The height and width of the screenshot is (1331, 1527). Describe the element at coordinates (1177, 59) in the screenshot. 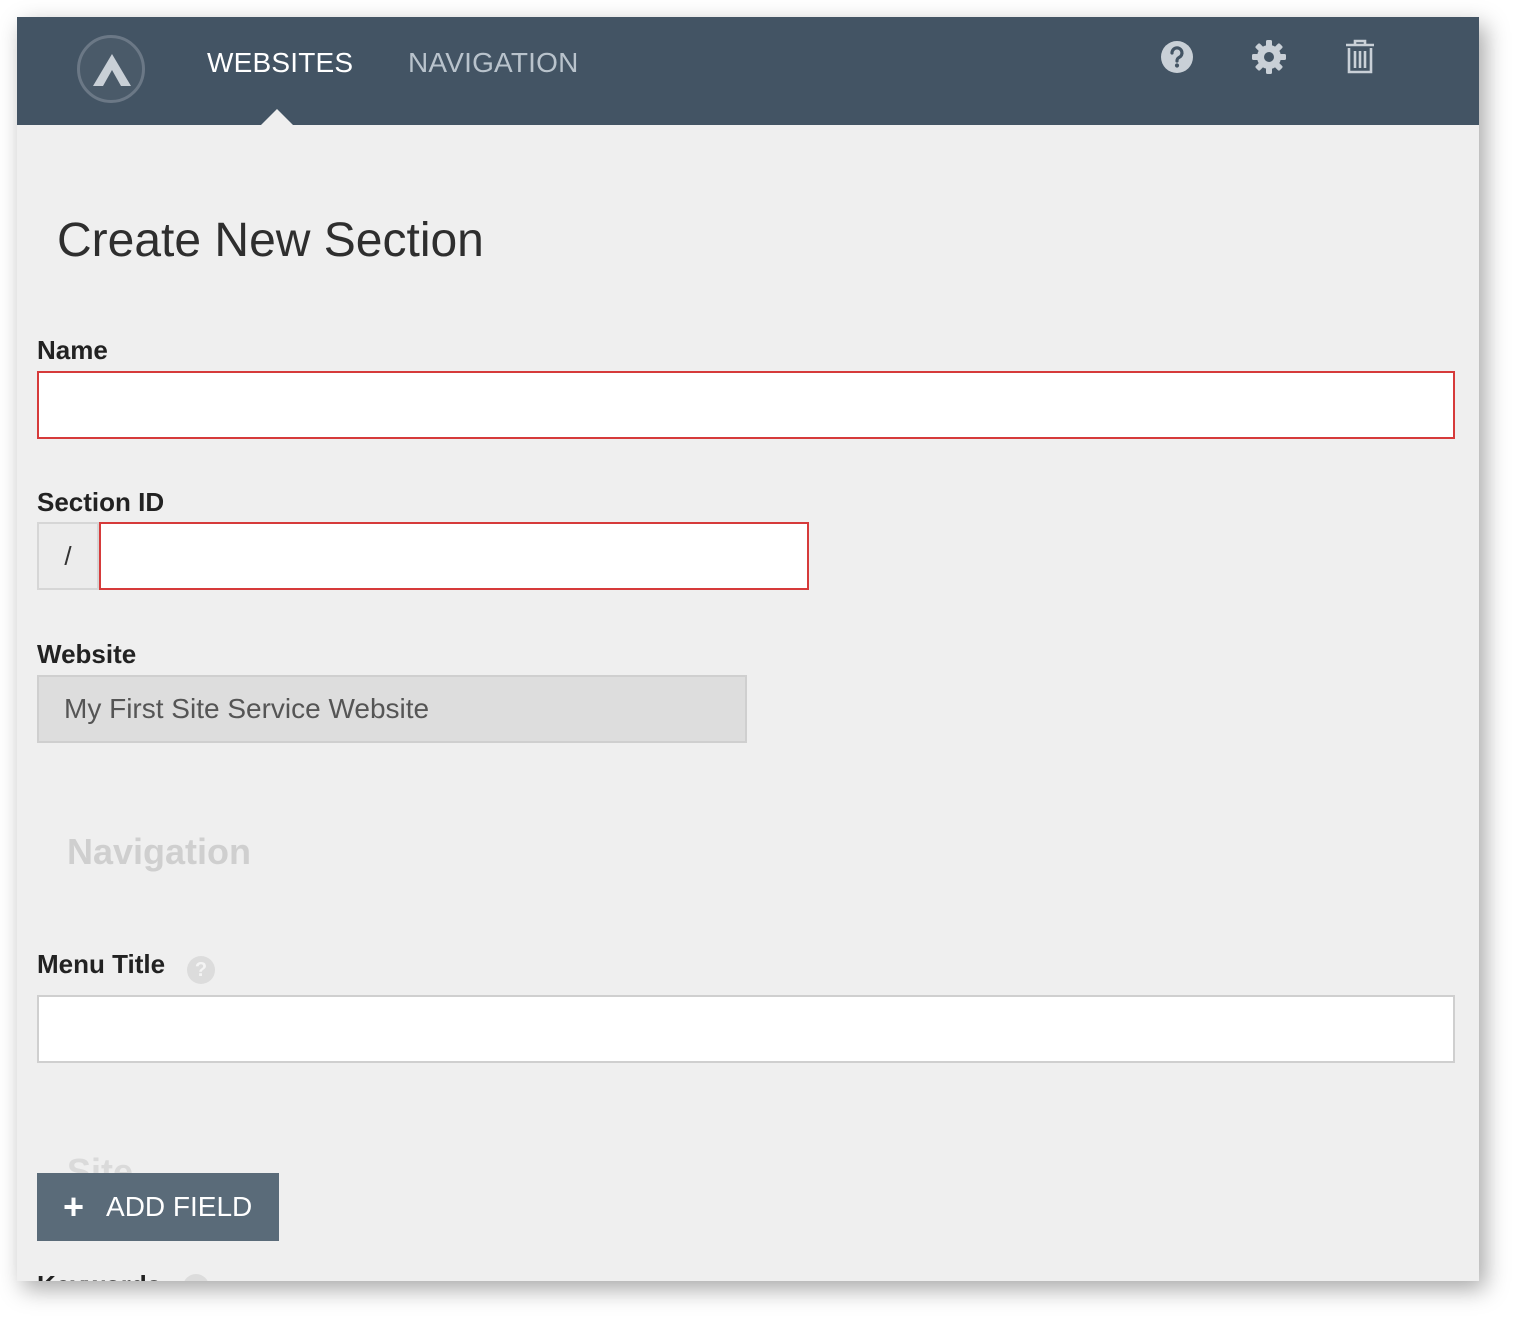

I see `help-icon` at that location.